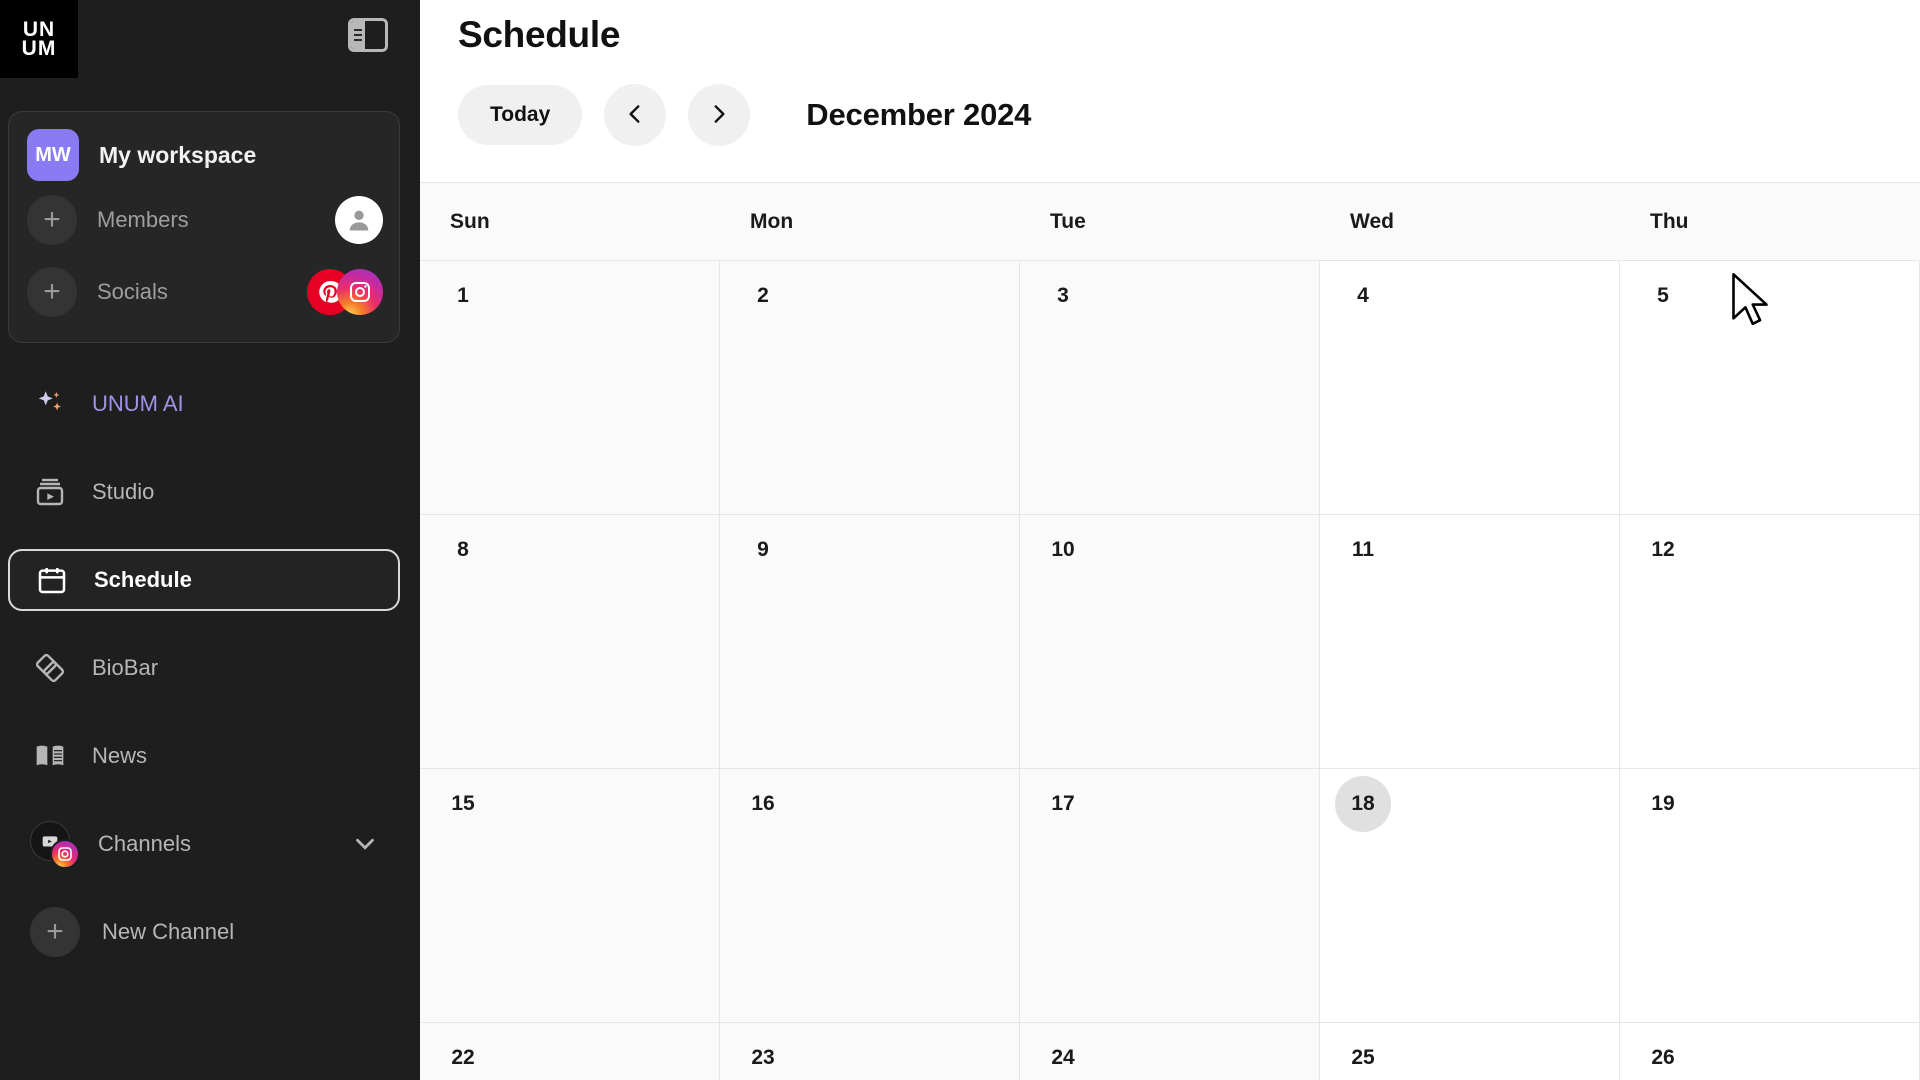 This screenshot has height=1080, width=1920. Describe the element at coordinates (463, 803) in the screenshot. I see `calendar-day-number: 15` at that location.